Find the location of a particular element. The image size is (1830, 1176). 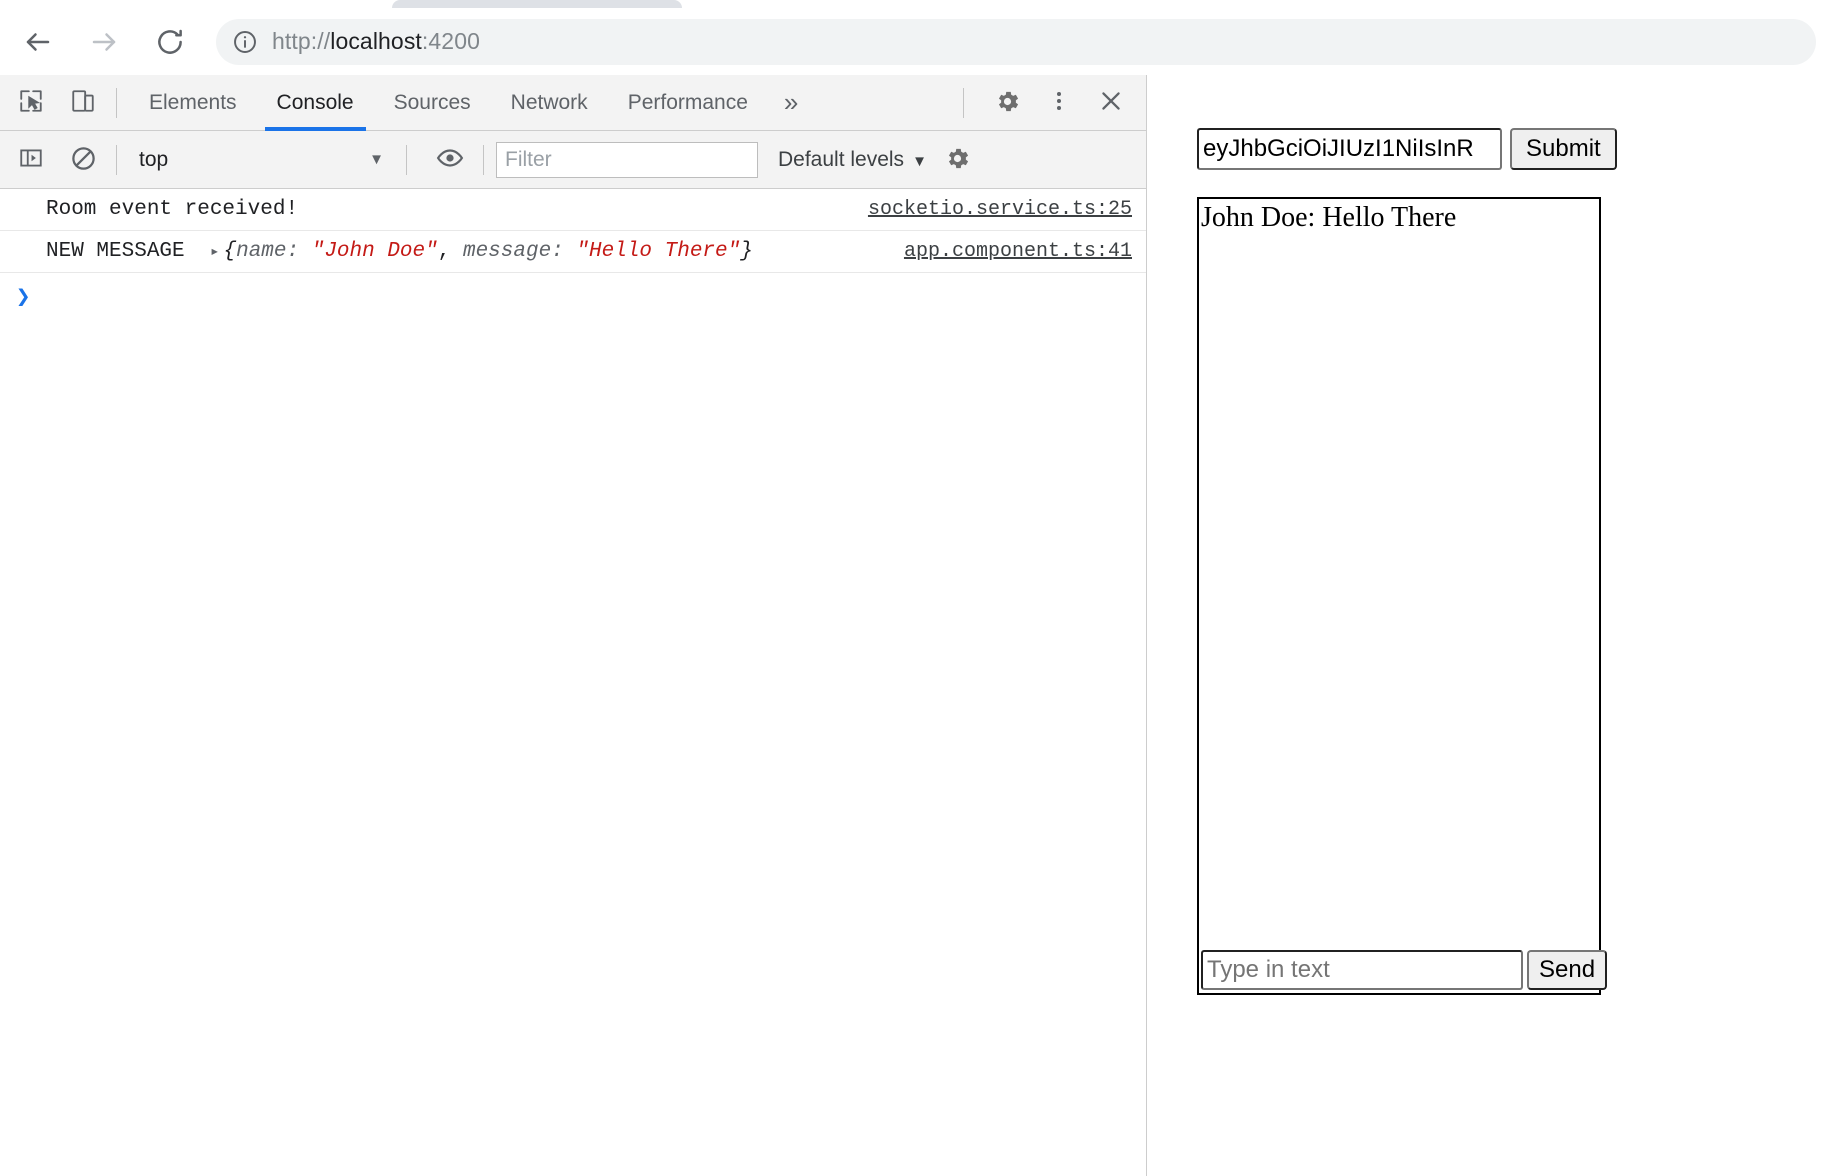

inspect-cursor-icon is located at coordinates (31, 102).